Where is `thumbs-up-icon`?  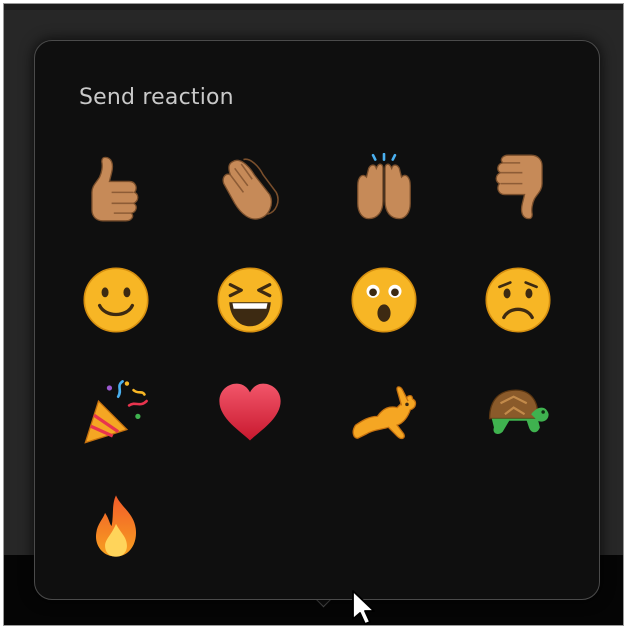 thumbs-up-icon is located at coordinates (115, 189).